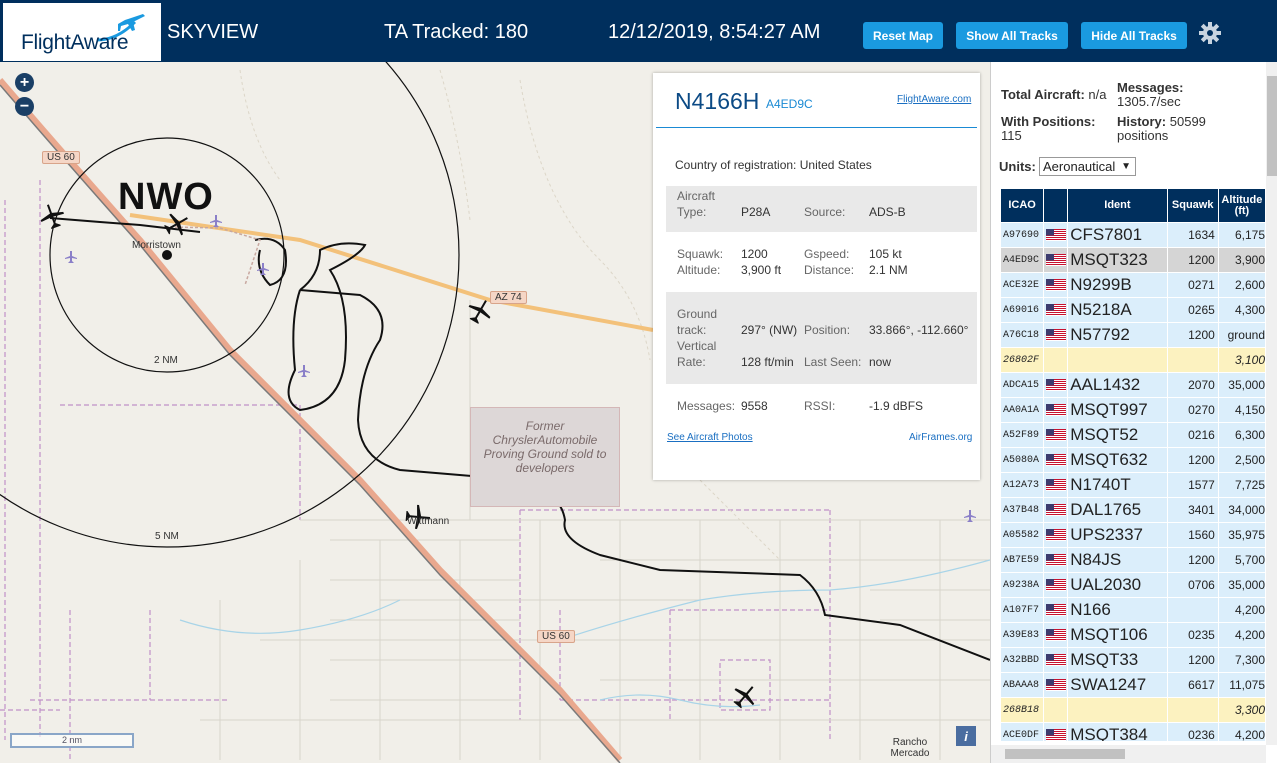 Image resolution: width=1277 pixels, height=763 pixels. Describe the element at coordinates (1210, 33) in the screenshot. I see `gear-icon` at that location.